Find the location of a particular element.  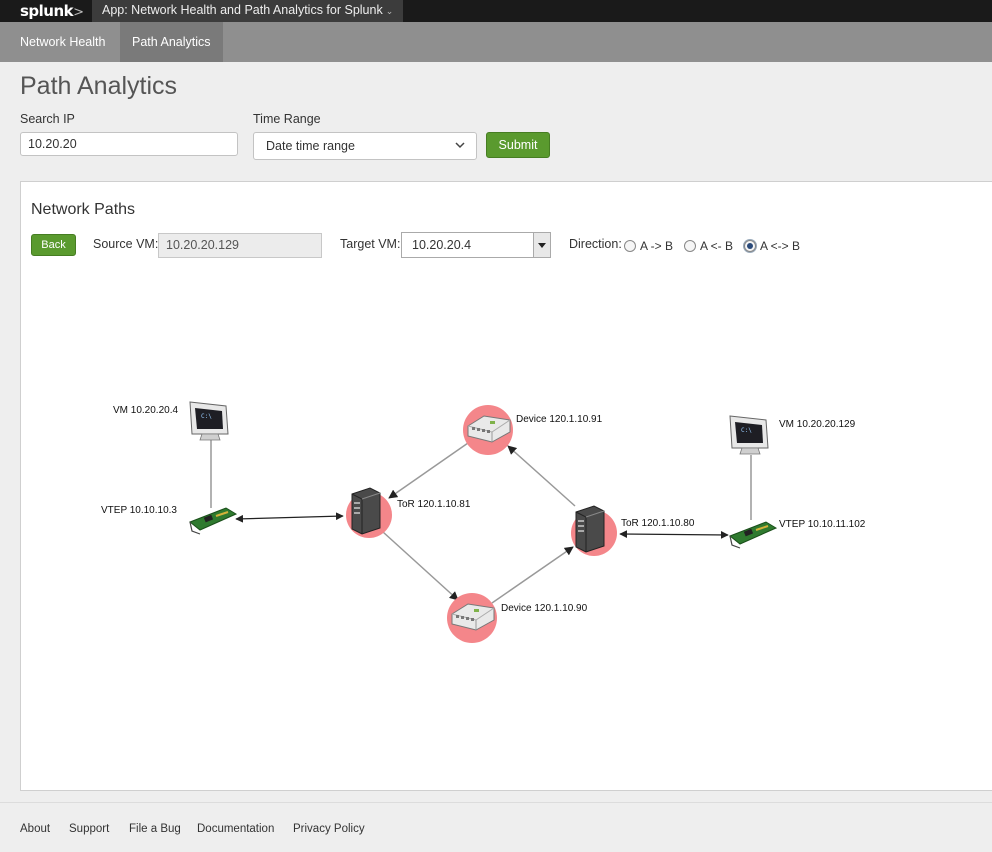

vm-b-label: VM 10.20.20.129 is located at coordinates (817, 424).